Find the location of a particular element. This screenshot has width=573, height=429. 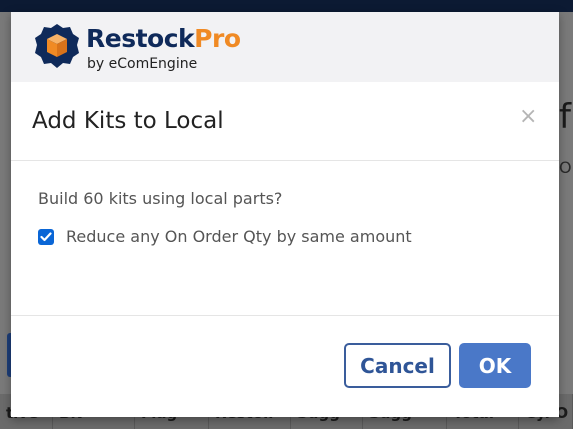

reduce-on-order-option: Reduce any On Order Qty by same amount is located at coordinates (225, 237).